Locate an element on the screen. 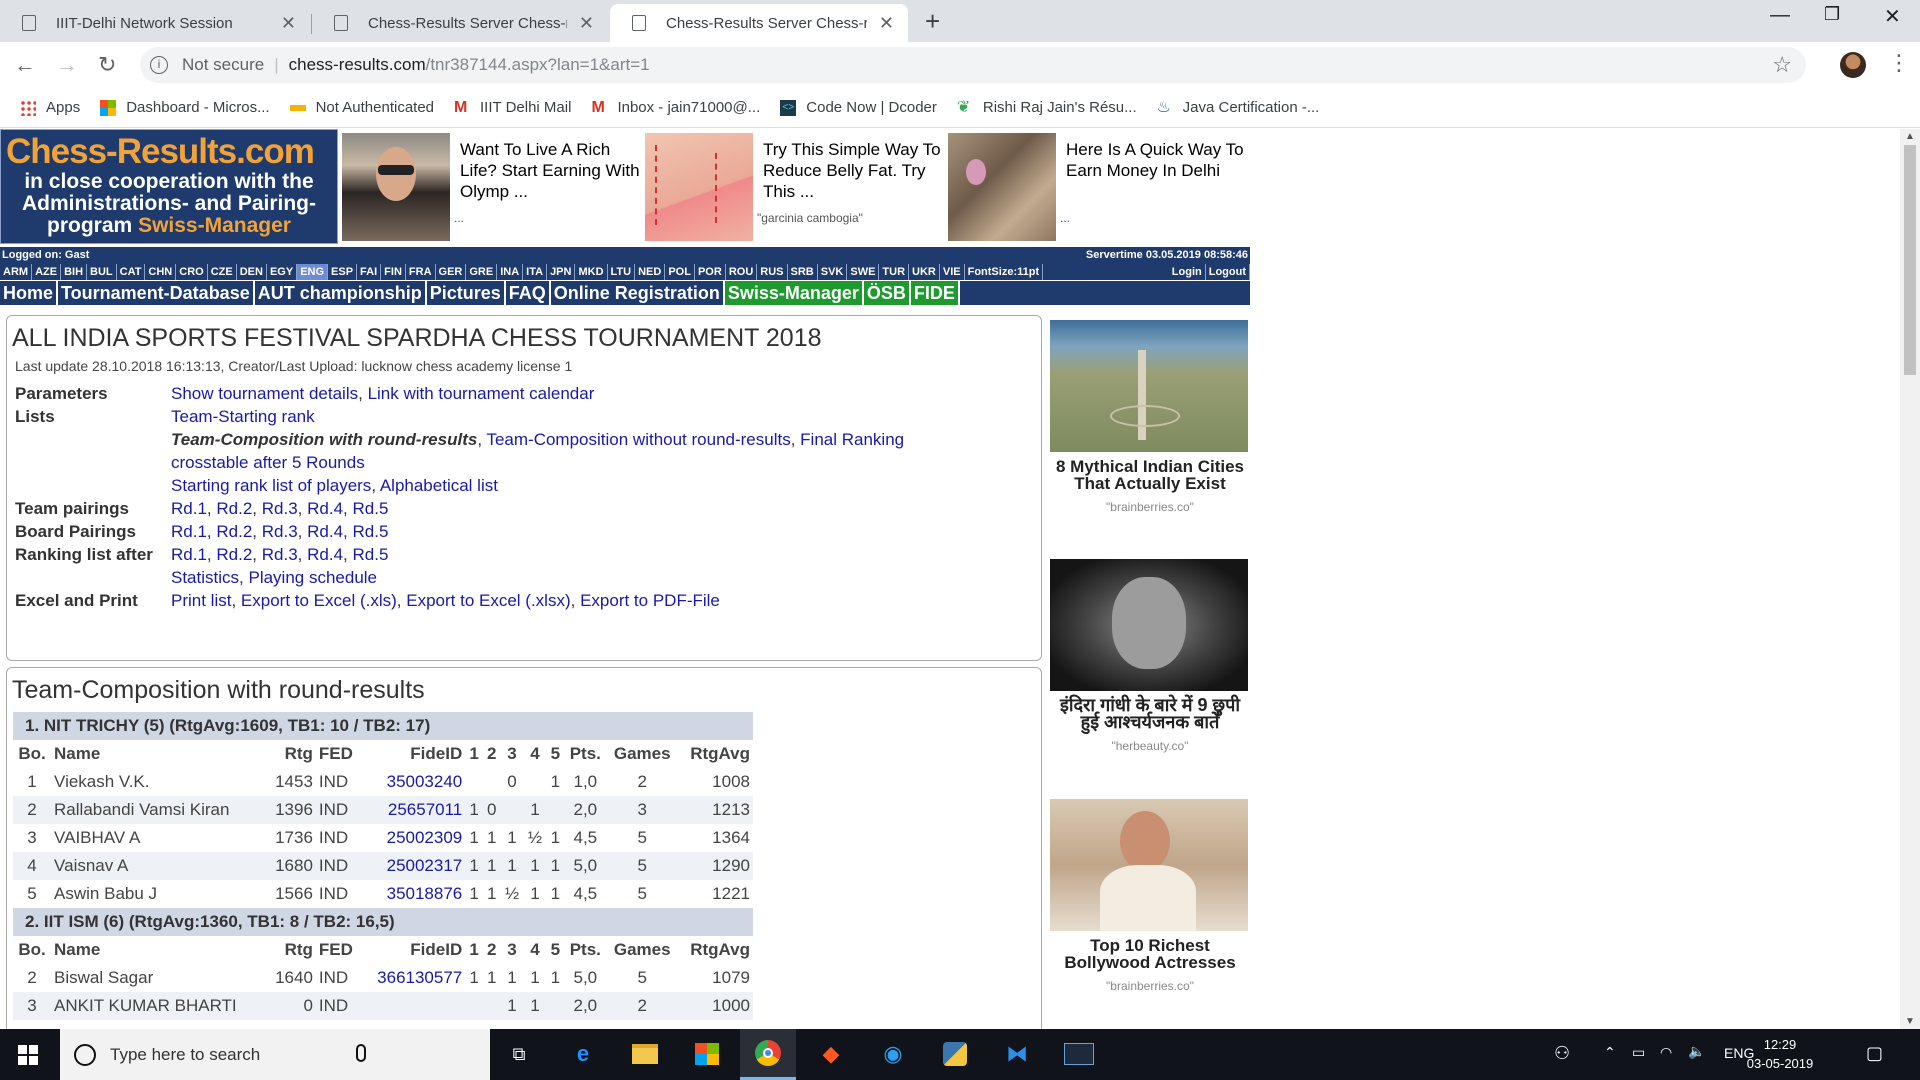 This screenshot has height=1080, width=1920. language-link: CRO is located at coordinates (192, 272).